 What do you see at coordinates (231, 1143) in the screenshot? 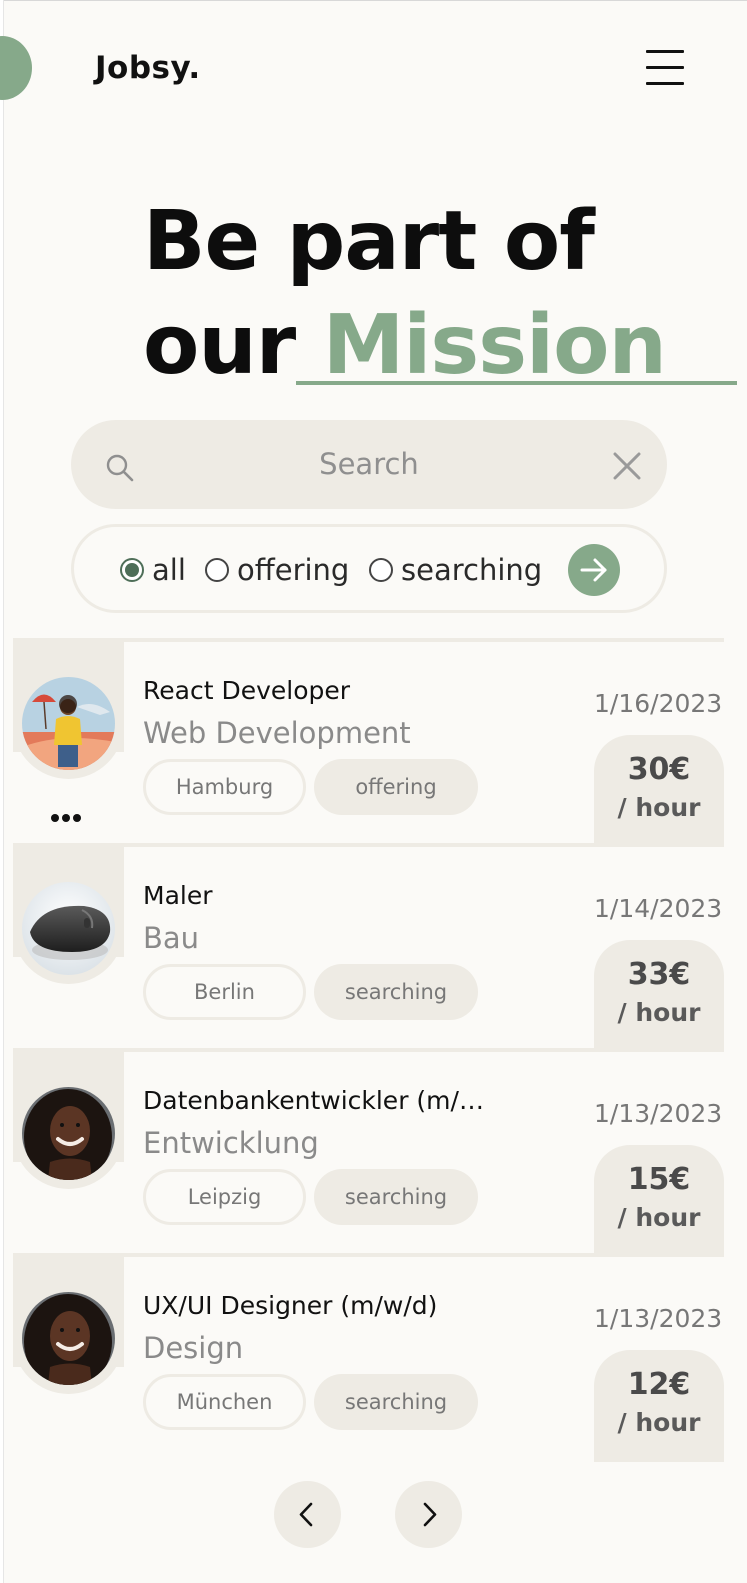
I see `job-category: Entwicklung` at bounding box center [231, 1143].